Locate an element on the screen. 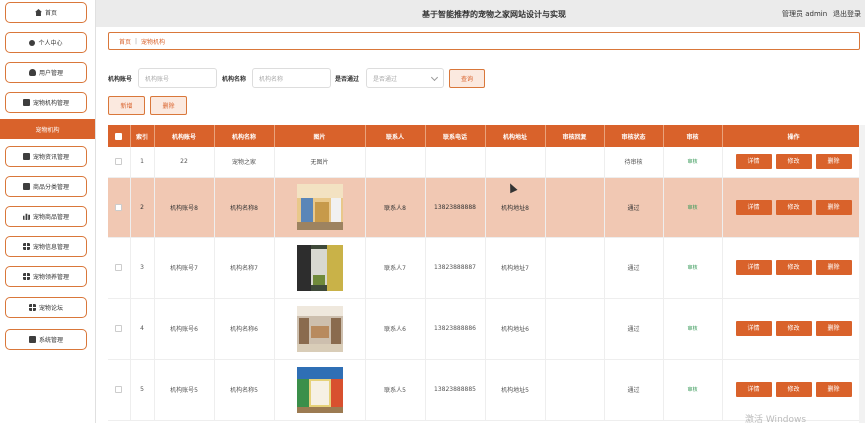 The width and height of the screenshot is (865, 423). name-cell: 机构名称8 is located at coordinates (244, 207).